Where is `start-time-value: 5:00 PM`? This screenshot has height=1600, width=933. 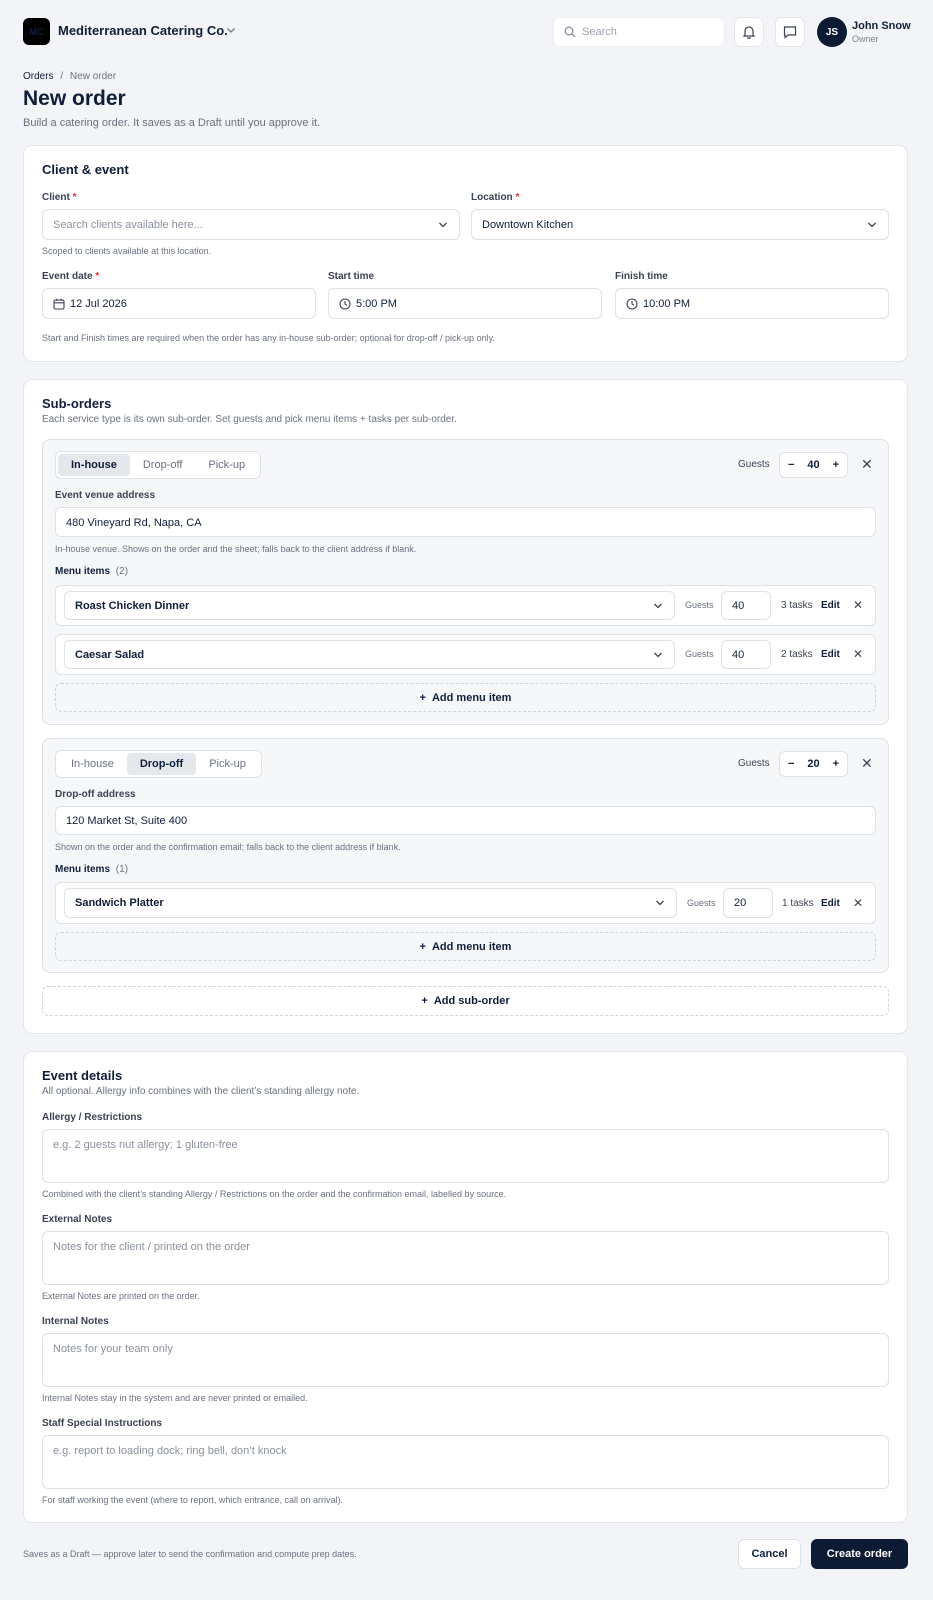
start-time-value: 5:00 PM is located at coordinates (376, 304).